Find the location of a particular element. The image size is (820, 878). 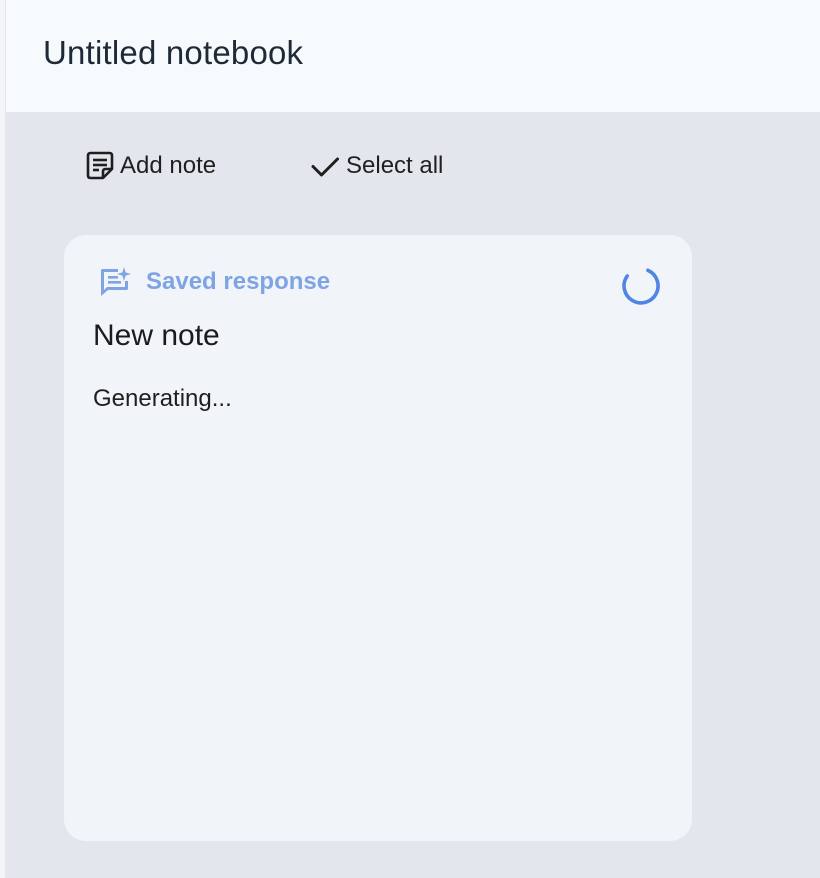

add-note-label: Add note is located at coordinates (168, 165).